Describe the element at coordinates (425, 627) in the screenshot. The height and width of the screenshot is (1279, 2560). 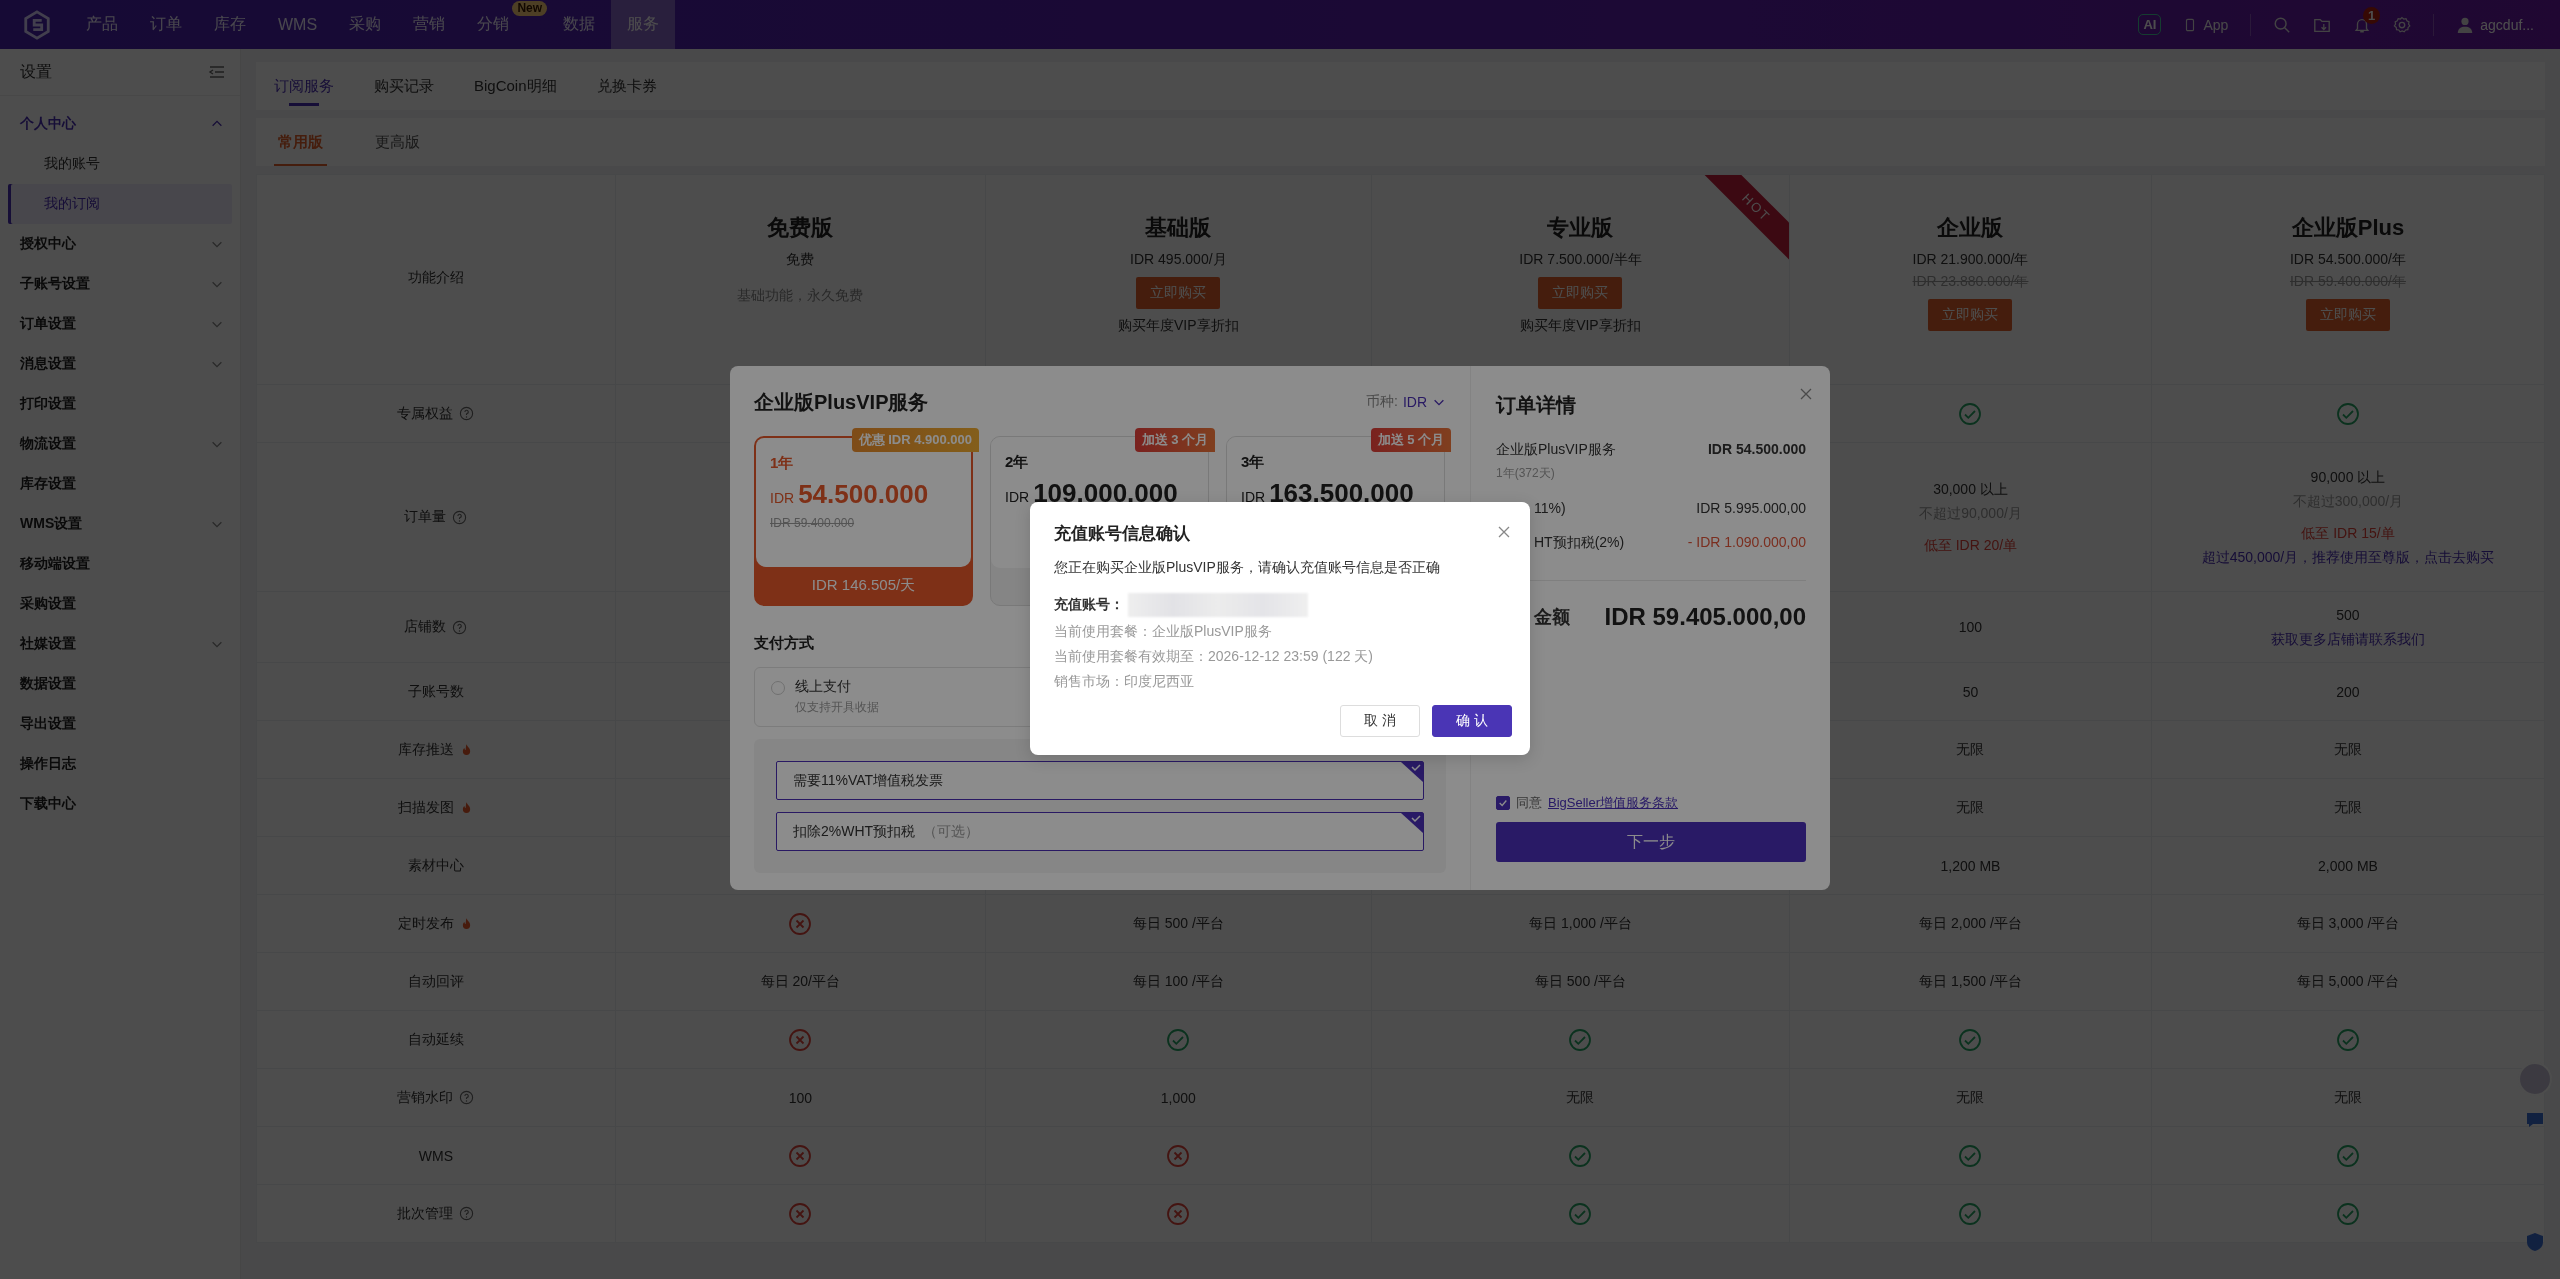
I see `row-label: 店铺数` at that location.